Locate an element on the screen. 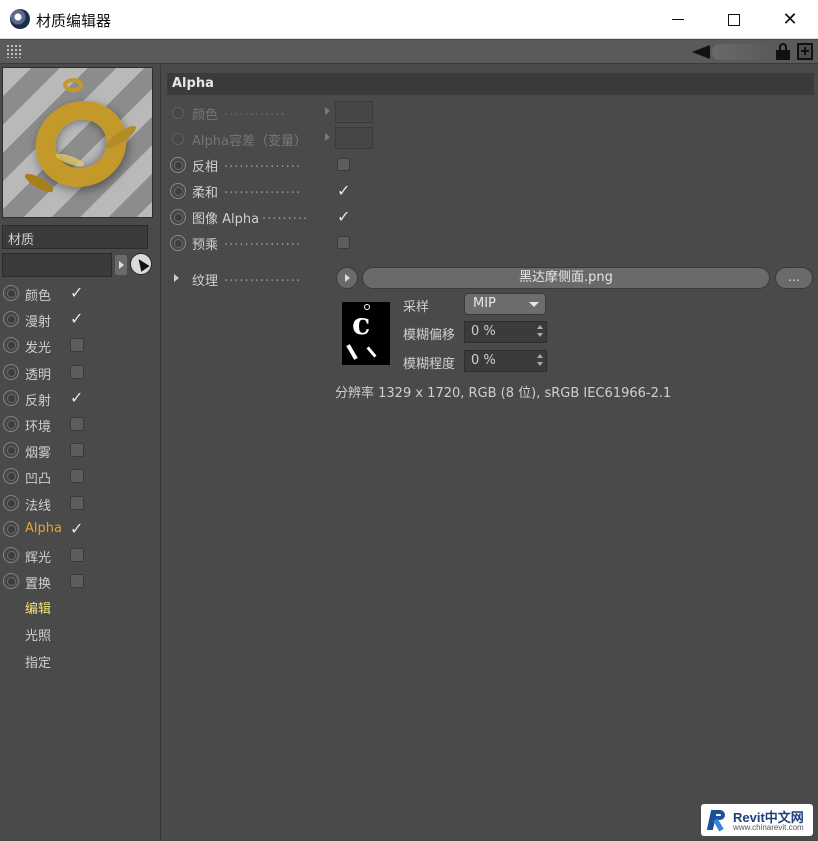  revit-logo-icon is located at coordinates (716, 820).